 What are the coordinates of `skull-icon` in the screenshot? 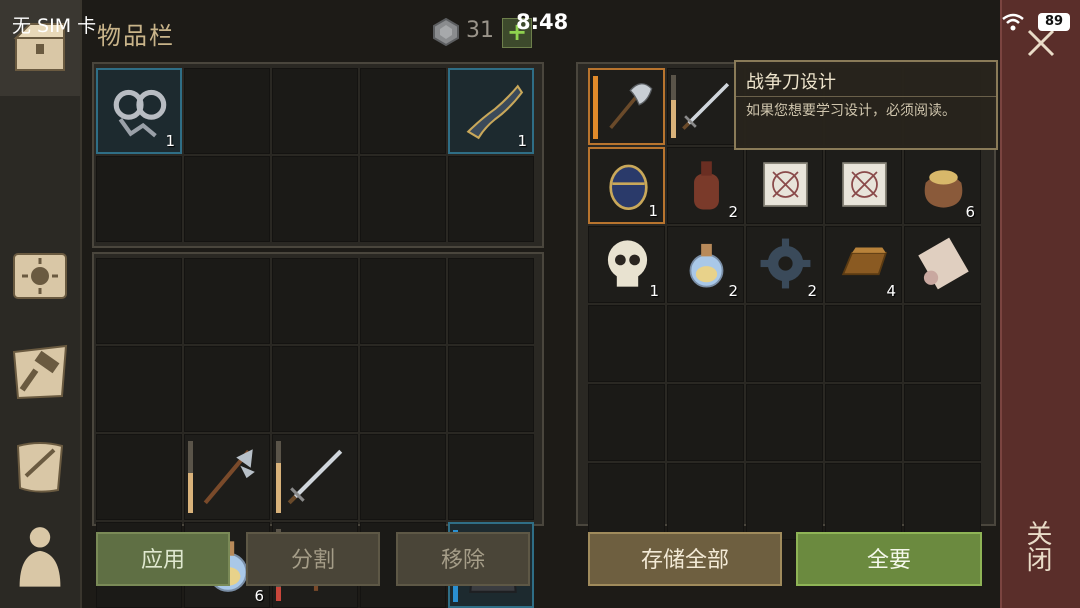 It's located at (627, 263).